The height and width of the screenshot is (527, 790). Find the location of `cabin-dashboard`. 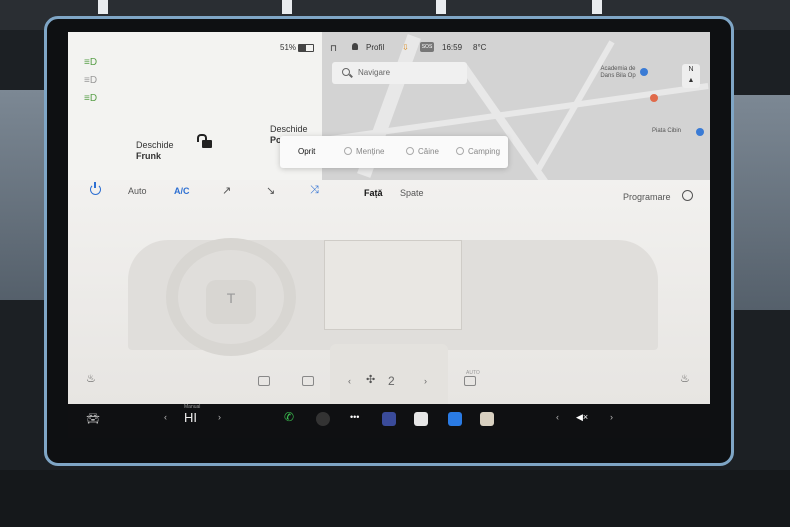

cabin-dashboard is located at coordinates (395, 498).